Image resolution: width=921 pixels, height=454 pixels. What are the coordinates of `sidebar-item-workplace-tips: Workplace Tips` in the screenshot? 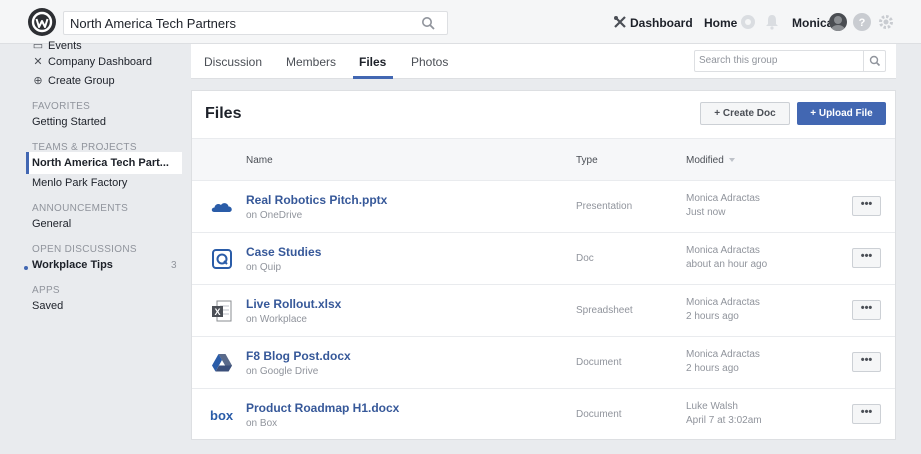 It's located at (72, 265).